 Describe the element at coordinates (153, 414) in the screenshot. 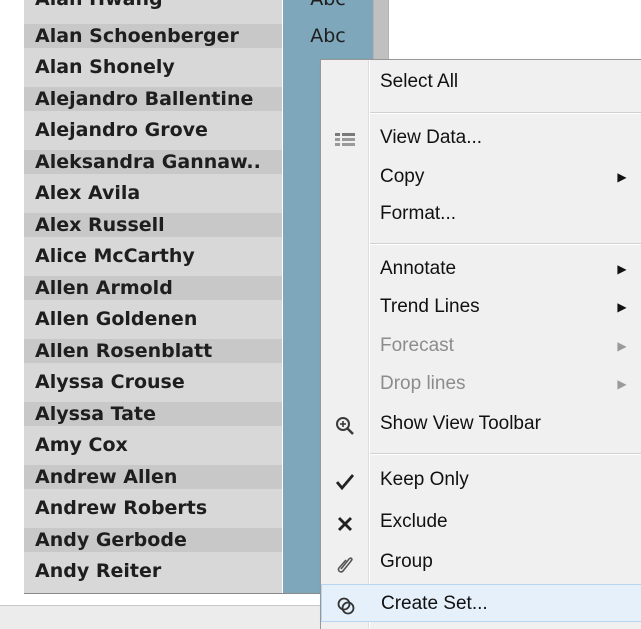

I see `name-row: Alyssa Tate` at that location.